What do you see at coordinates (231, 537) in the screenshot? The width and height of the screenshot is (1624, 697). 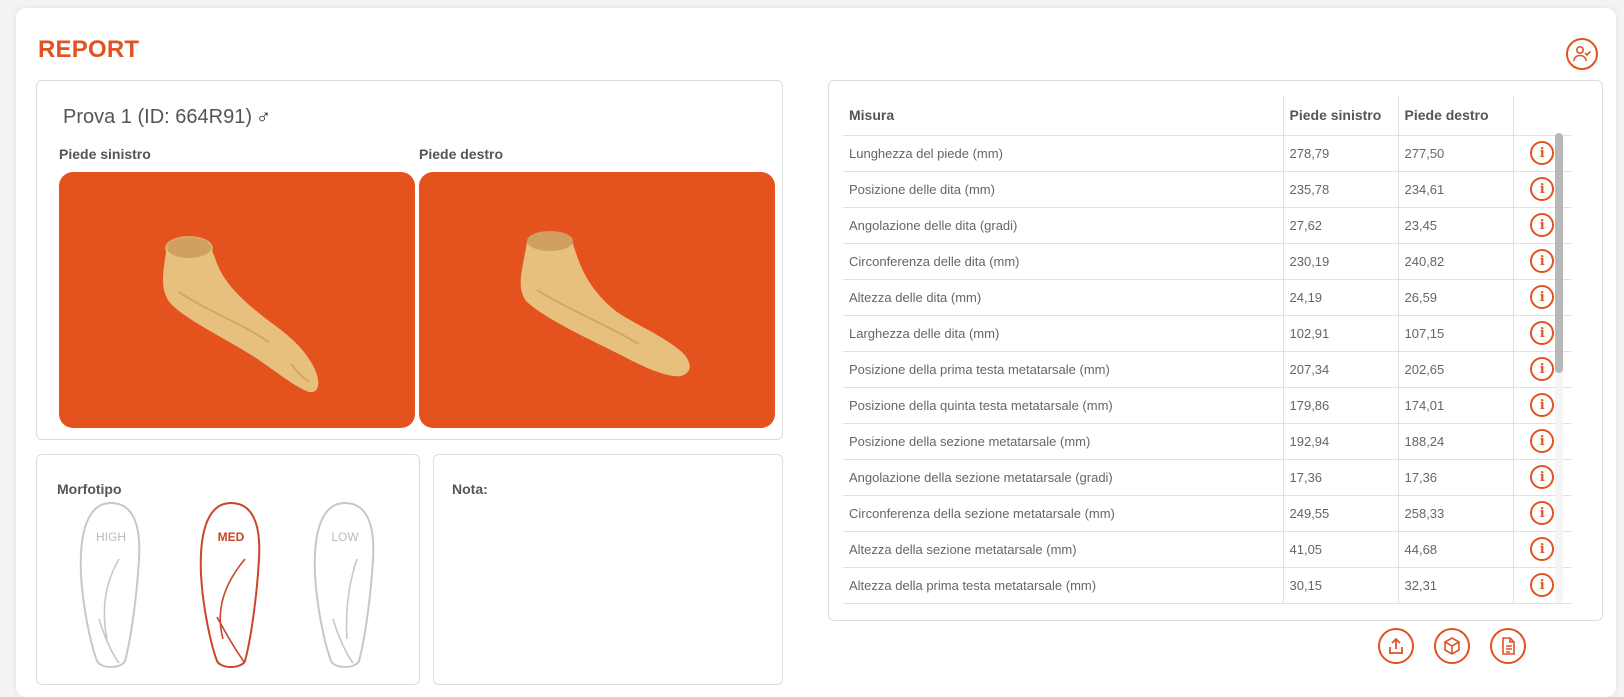 I see `insole-med-label: MED` at bounding box center [231, 537].